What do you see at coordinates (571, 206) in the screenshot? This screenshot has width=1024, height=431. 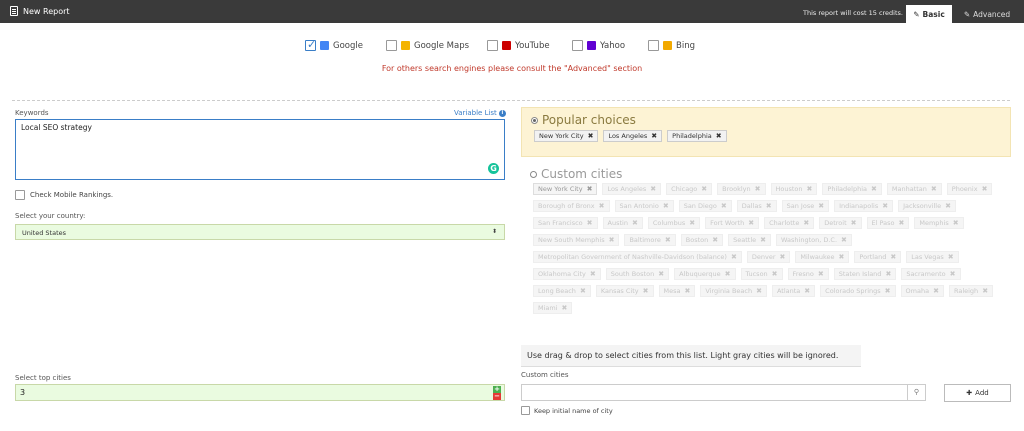 I see `custom-city-chip: Borough of Bronx ✖` at bounding box center [571, 206].